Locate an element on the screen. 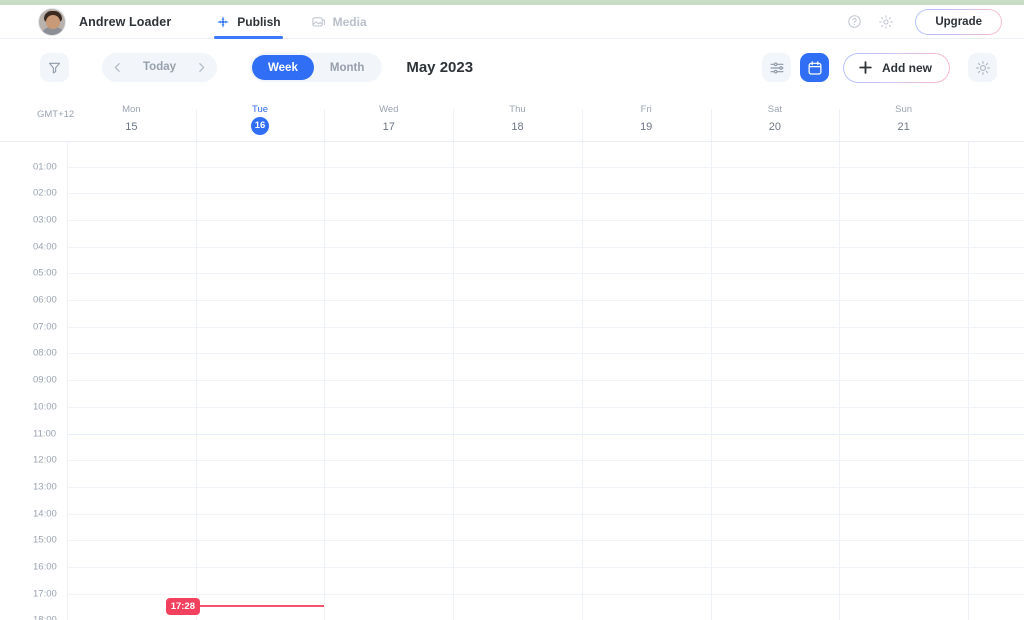  calendar-icon is located at coordinates (814, 67).